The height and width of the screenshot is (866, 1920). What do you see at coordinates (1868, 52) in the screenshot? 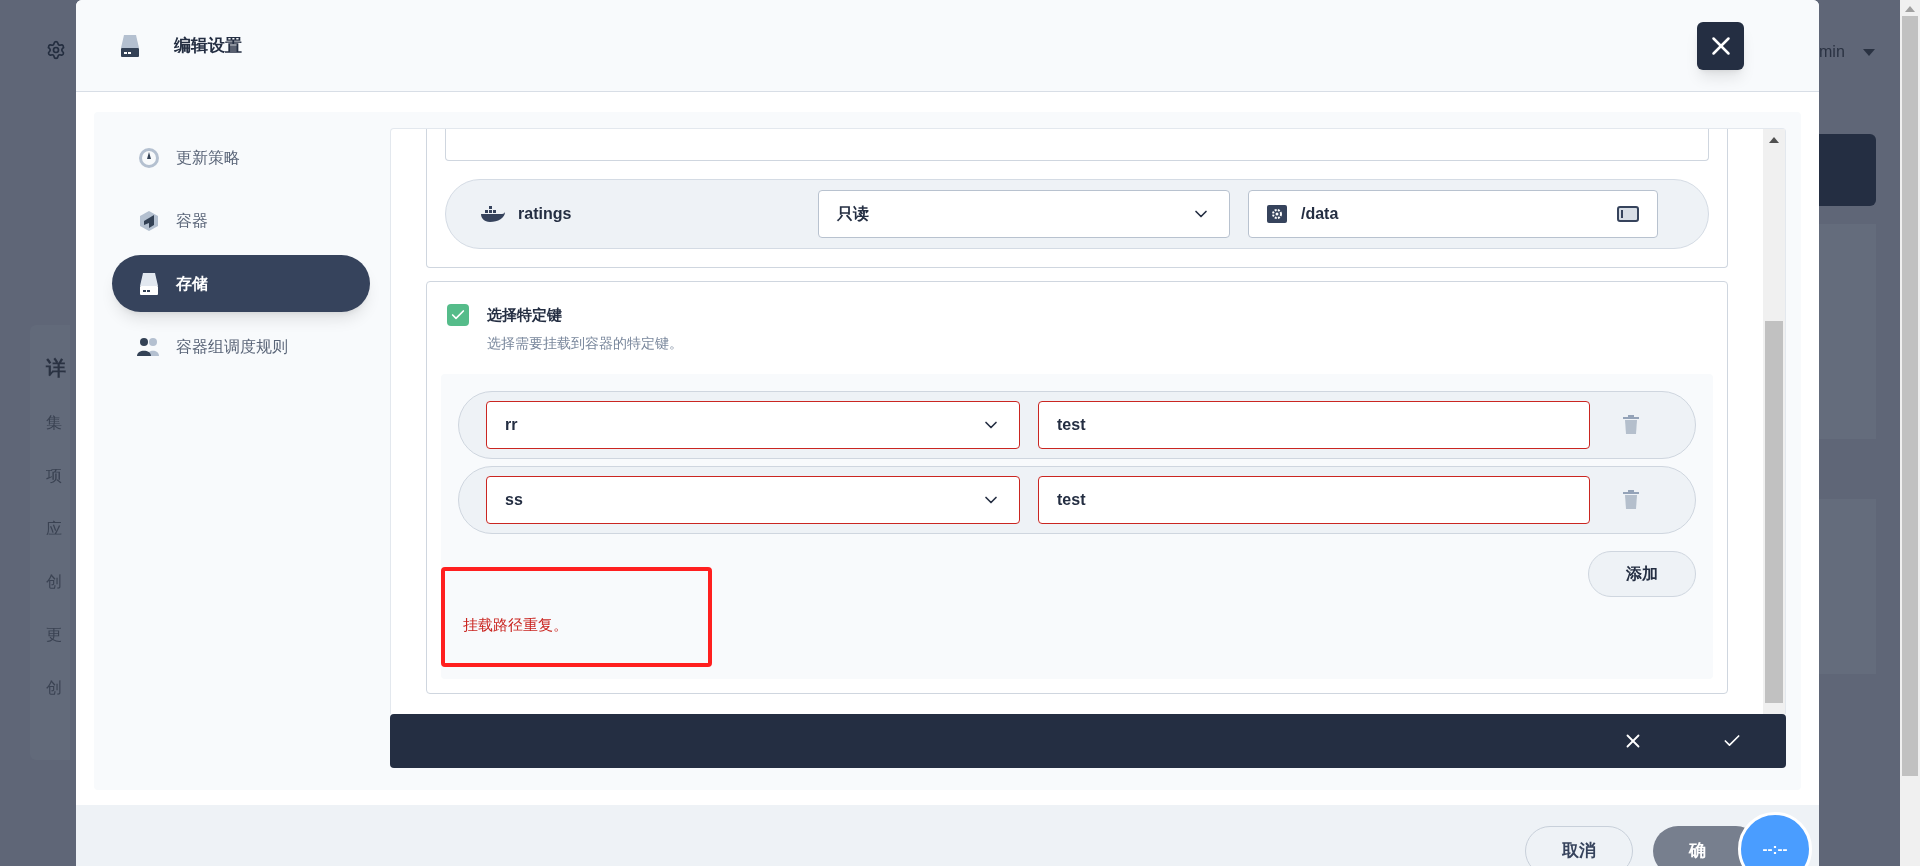
I see `caret-icon` at bounding box center [1868, 52].